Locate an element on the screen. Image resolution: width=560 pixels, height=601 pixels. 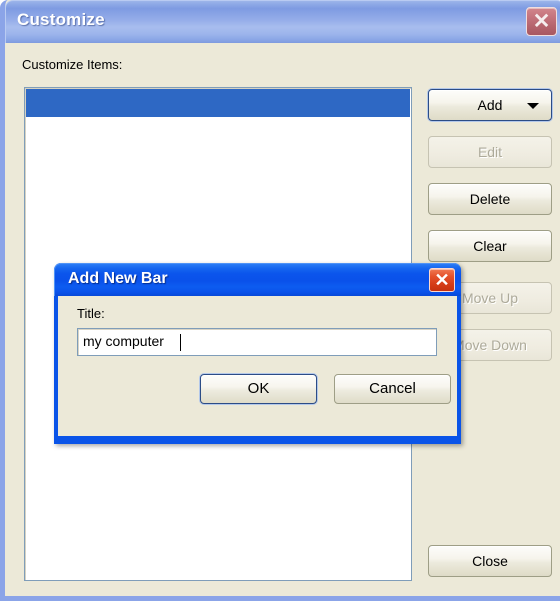
cancel-button: Cancel is located at coordinates (392, 389).